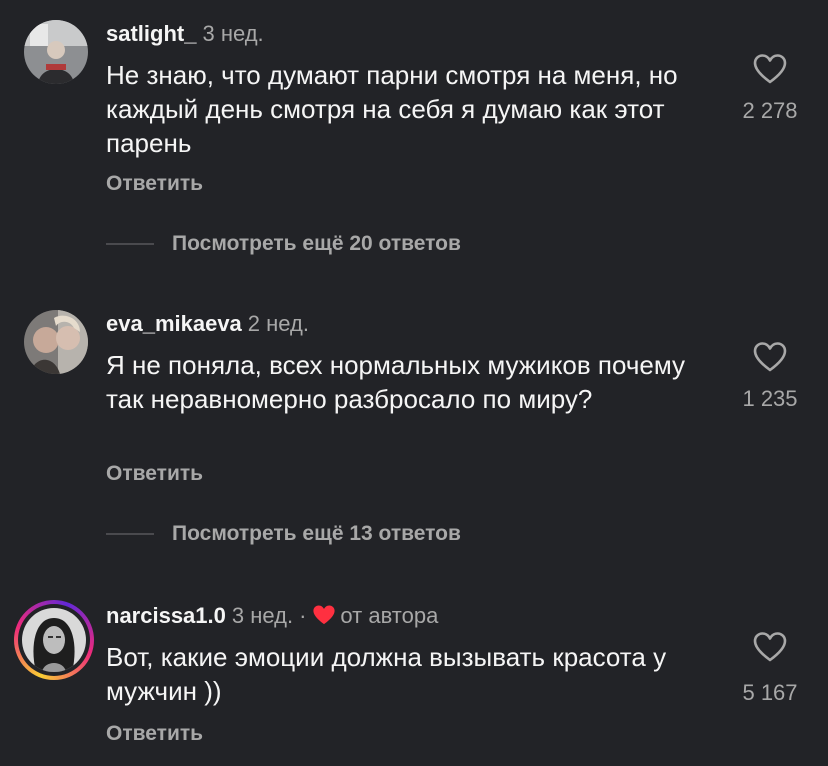 The image size is (828, 766). Describe the element at coordinates (316, 243) in the screenshot. I see `view-more-label: Посмотреть ещё 20 ответов` at that location.